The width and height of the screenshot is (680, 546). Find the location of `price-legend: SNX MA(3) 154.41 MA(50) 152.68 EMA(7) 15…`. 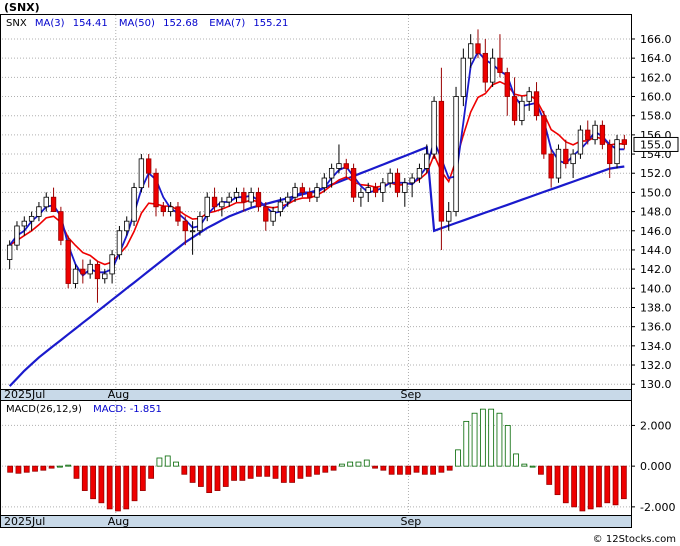

price-legend: SNX MA(3) 154.41 MA(50) 152.68 EMA(7) 15… is located at coordinates (147, 23).